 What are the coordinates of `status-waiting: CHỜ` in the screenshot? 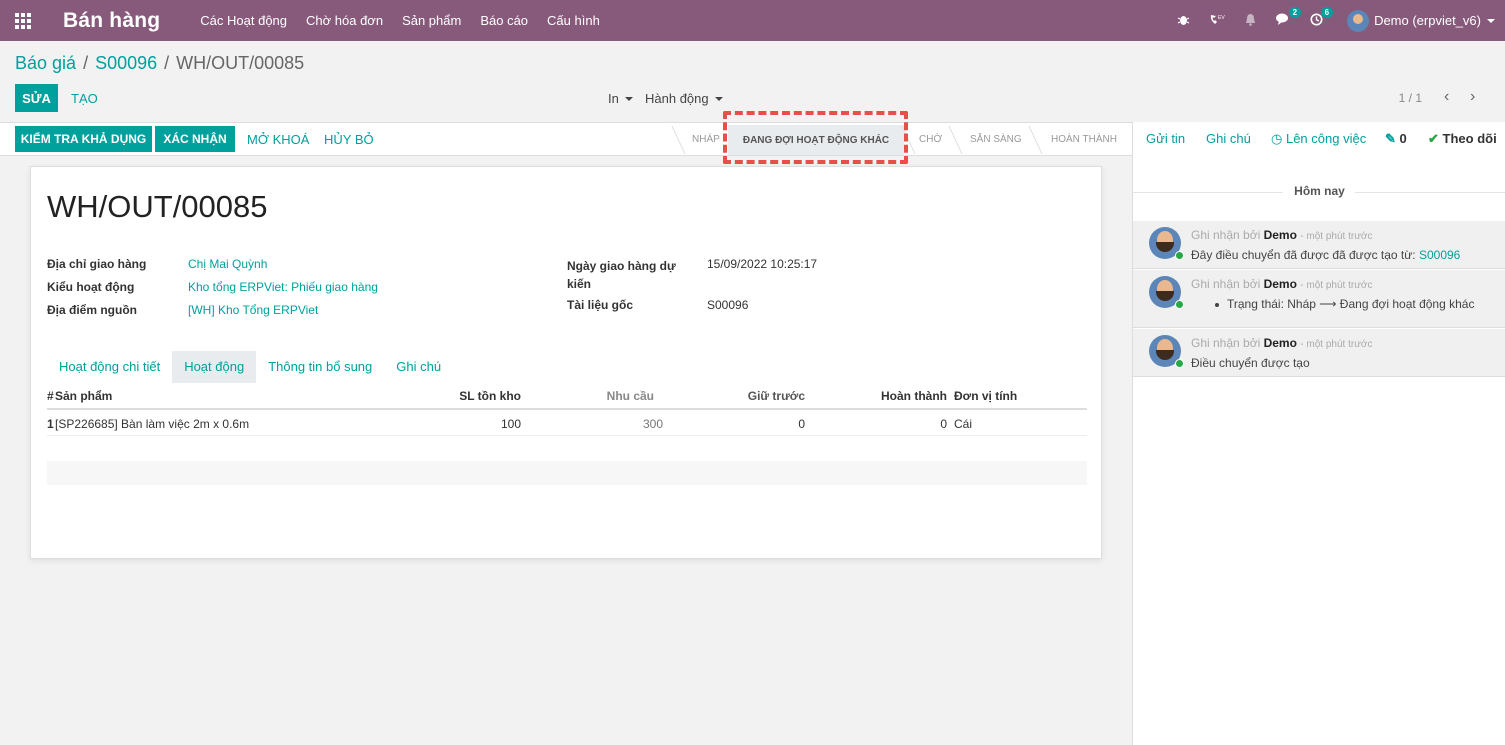 It's located at (931, 139).